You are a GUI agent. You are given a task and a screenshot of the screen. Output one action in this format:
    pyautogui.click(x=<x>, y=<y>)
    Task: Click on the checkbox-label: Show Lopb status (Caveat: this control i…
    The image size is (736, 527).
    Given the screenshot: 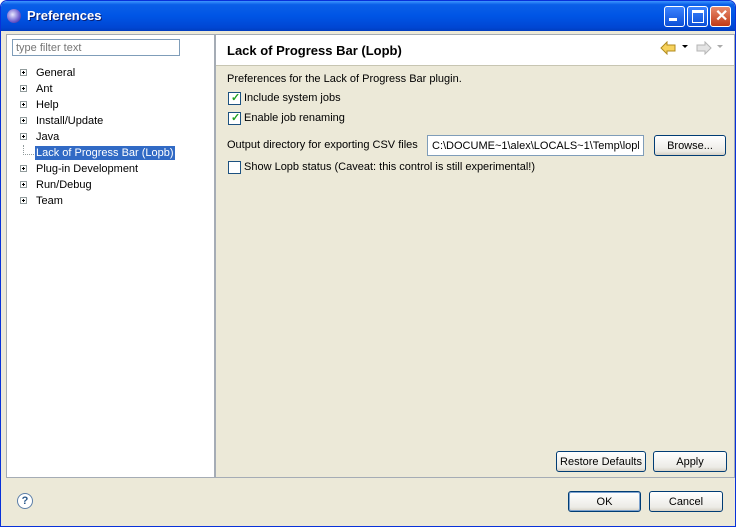 What is the action you would take?
    pyautogui.click(x=389, y=167)
    